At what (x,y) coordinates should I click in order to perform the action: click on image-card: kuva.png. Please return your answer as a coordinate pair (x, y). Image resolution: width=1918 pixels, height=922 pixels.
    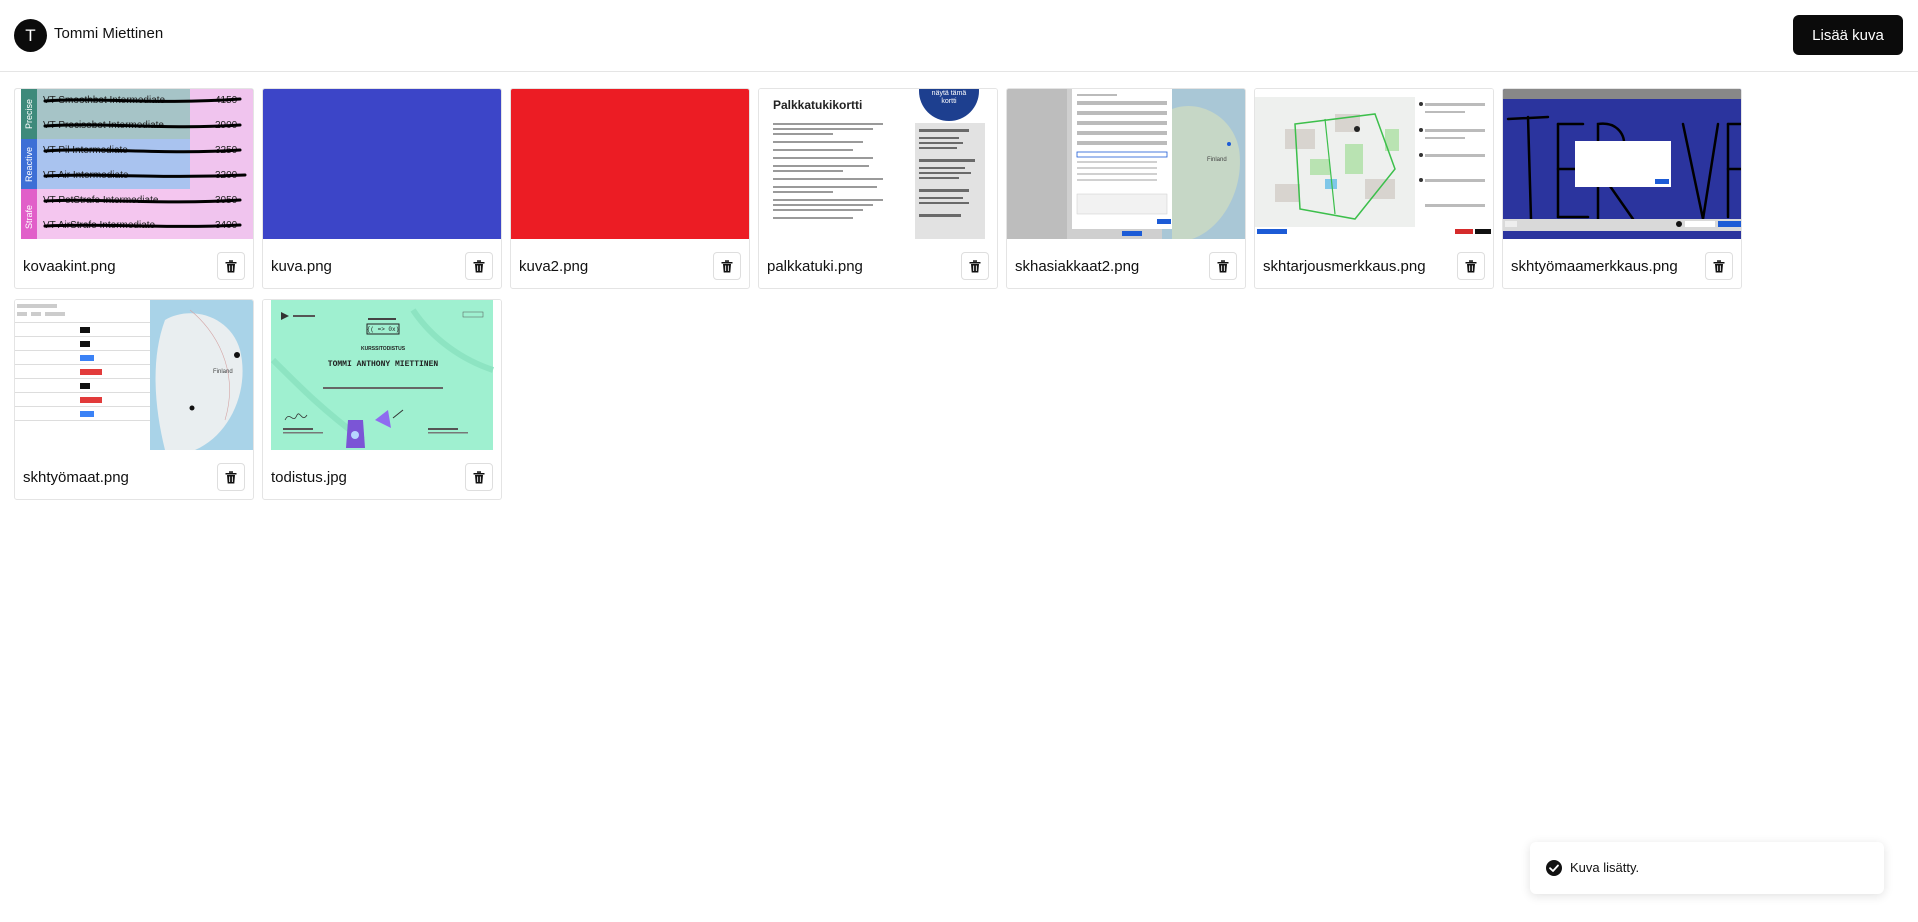
    Looking at the image, I should click on (382, 188).